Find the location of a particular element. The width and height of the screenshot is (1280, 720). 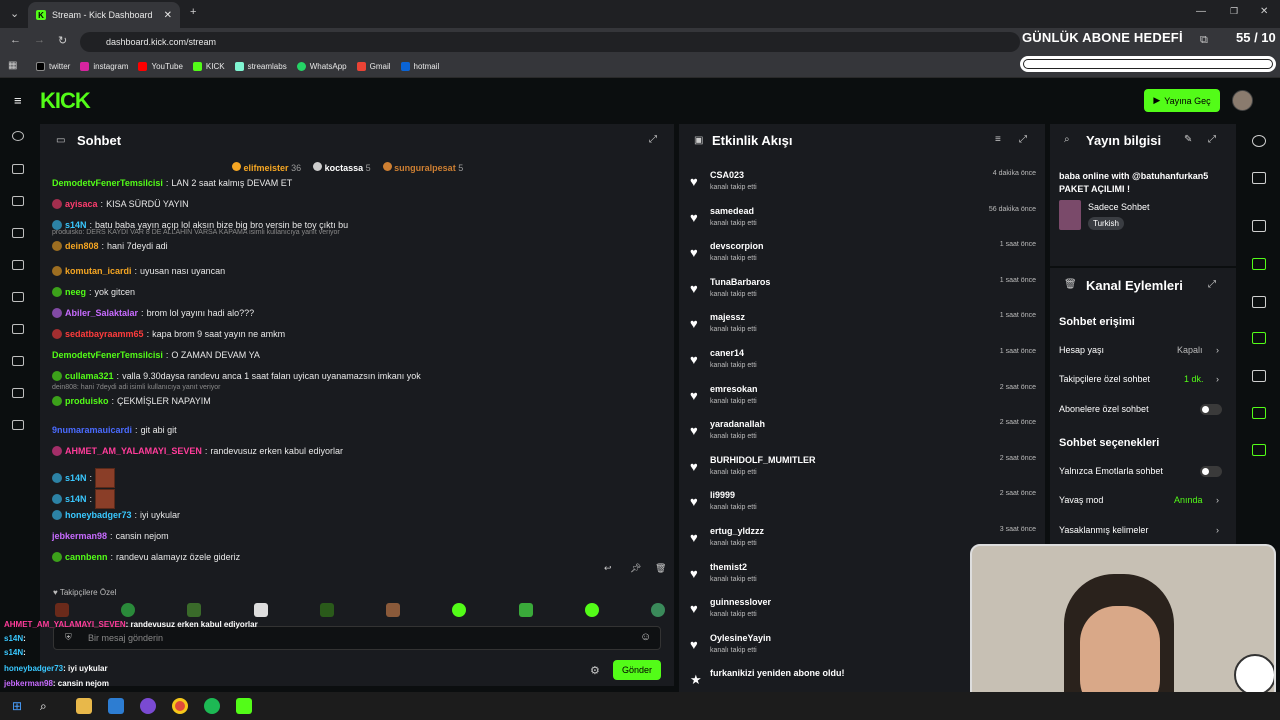

chat-input: Bir mesaj gönderin is located at coordinates (357, 638).